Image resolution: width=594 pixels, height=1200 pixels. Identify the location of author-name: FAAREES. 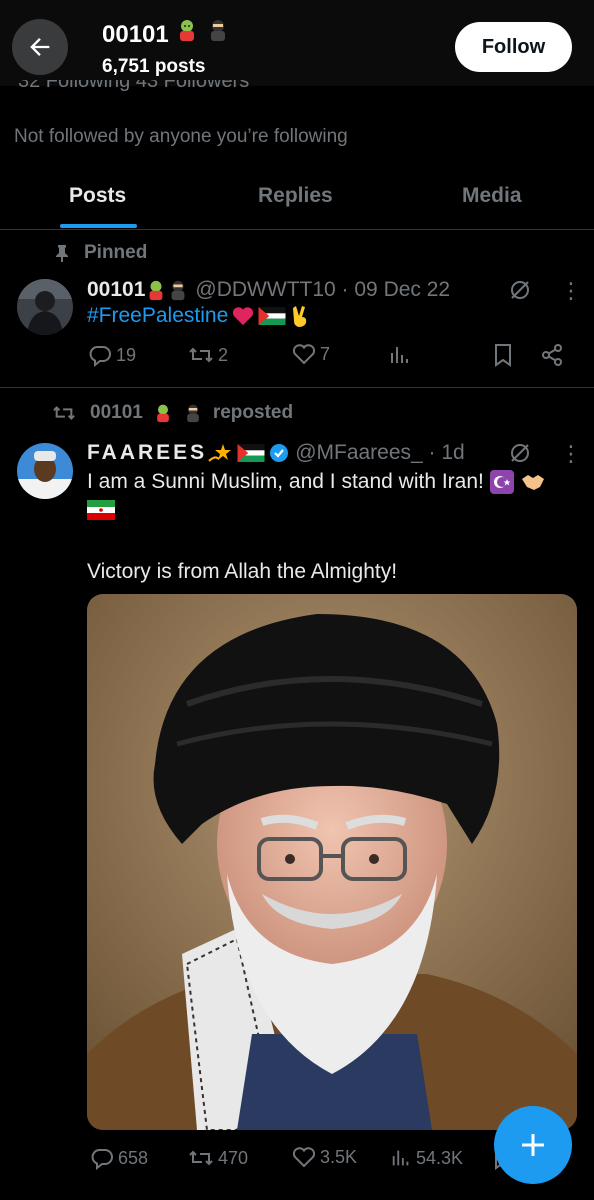
(147, 453).